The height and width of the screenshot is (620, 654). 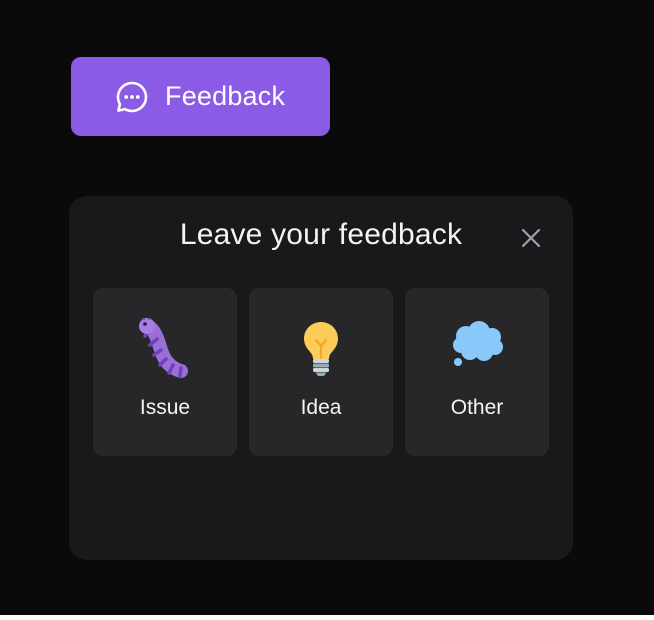 I want to click on feedback-button-label: Feedback, so click(x=225, y=96).